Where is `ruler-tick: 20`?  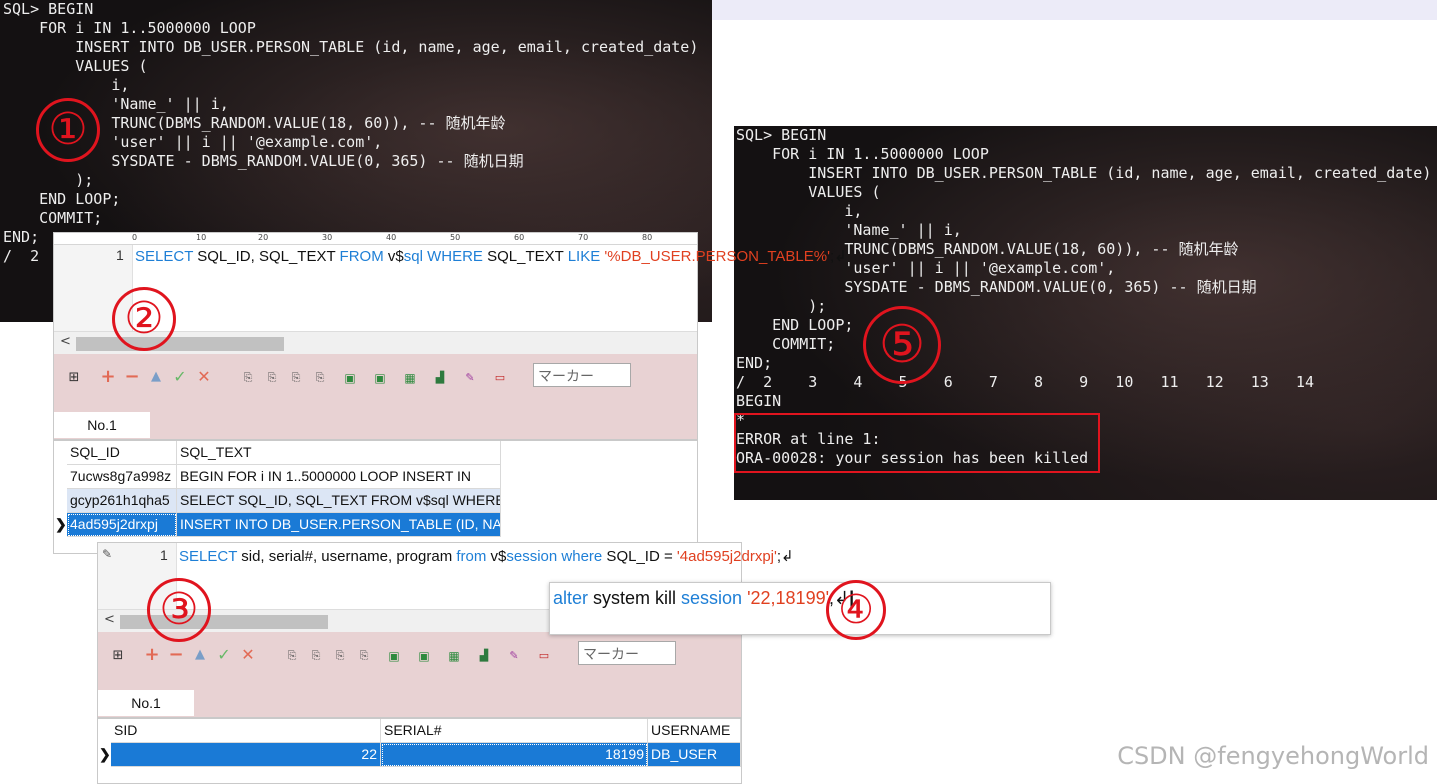 ruler-tick: 20 is located at coordinates (263, 237).